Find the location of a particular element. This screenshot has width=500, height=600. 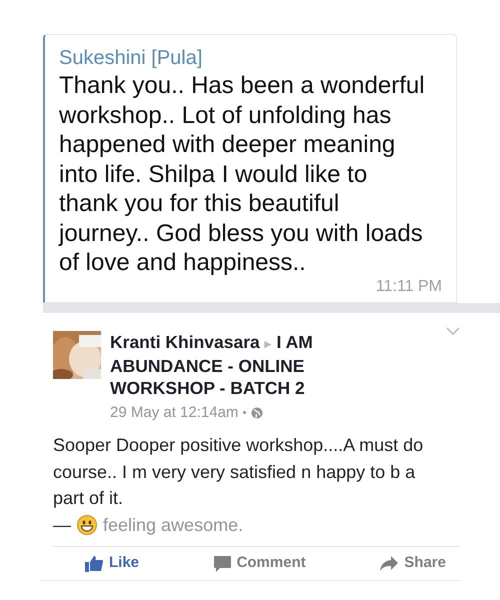

post-date: 29 May at 12:14am is located at coordinates (174, 413).